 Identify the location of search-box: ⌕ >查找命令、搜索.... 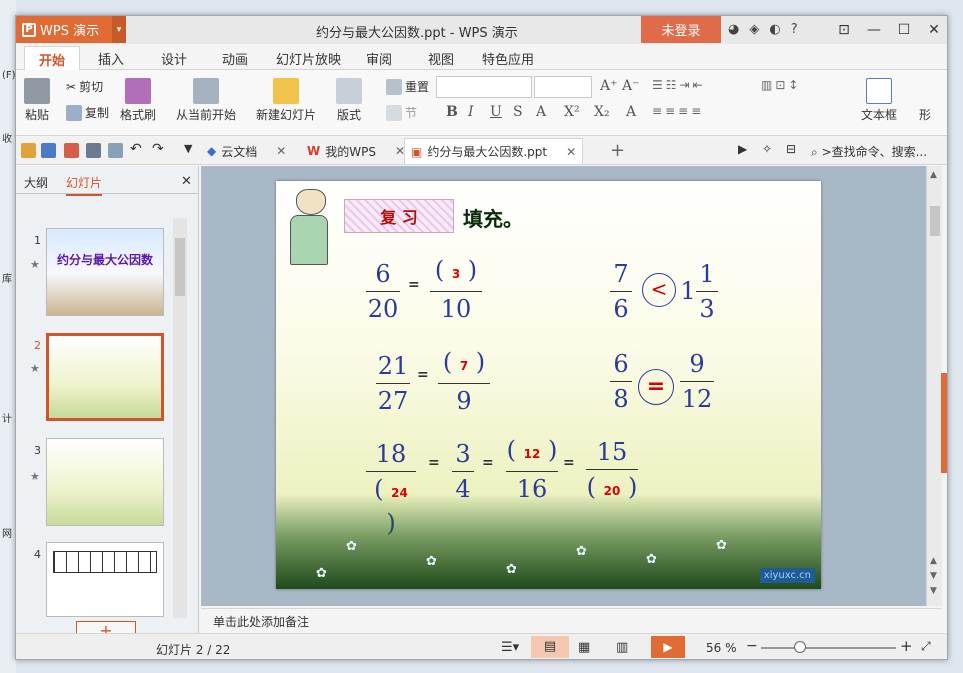
(869, 151).